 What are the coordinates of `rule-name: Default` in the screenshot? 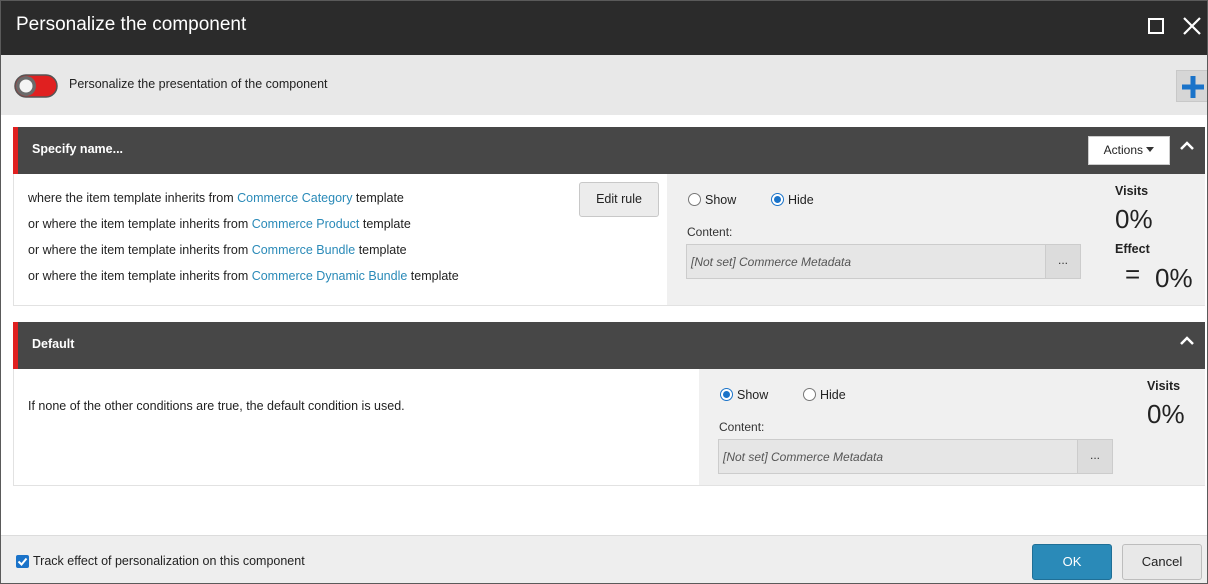 It's located at (53, 344).